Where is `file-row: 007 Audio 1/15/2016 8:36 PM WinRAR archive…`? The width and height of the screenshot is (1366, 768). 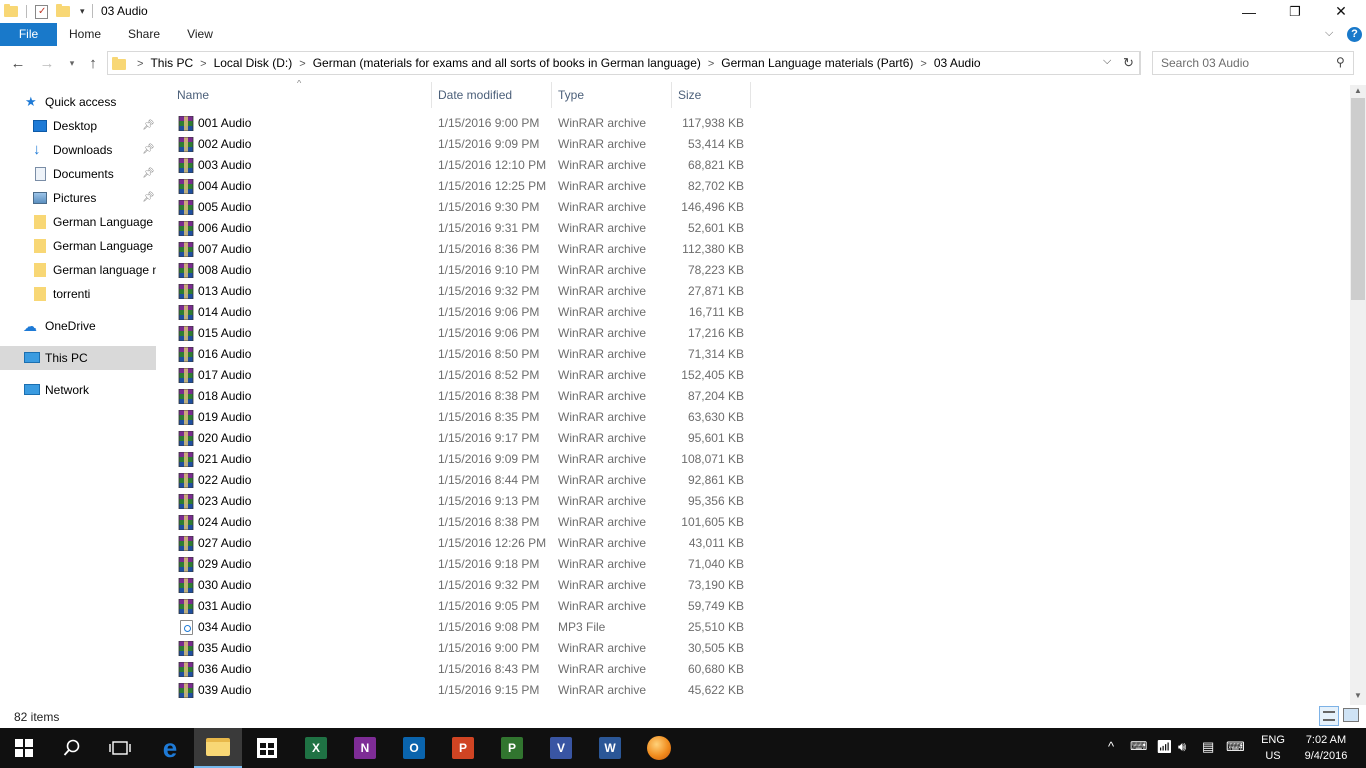
file-row: 007 Audio 1/15/2016 8:36 PM WinRAR archive… is located at coordinates (460, 249).